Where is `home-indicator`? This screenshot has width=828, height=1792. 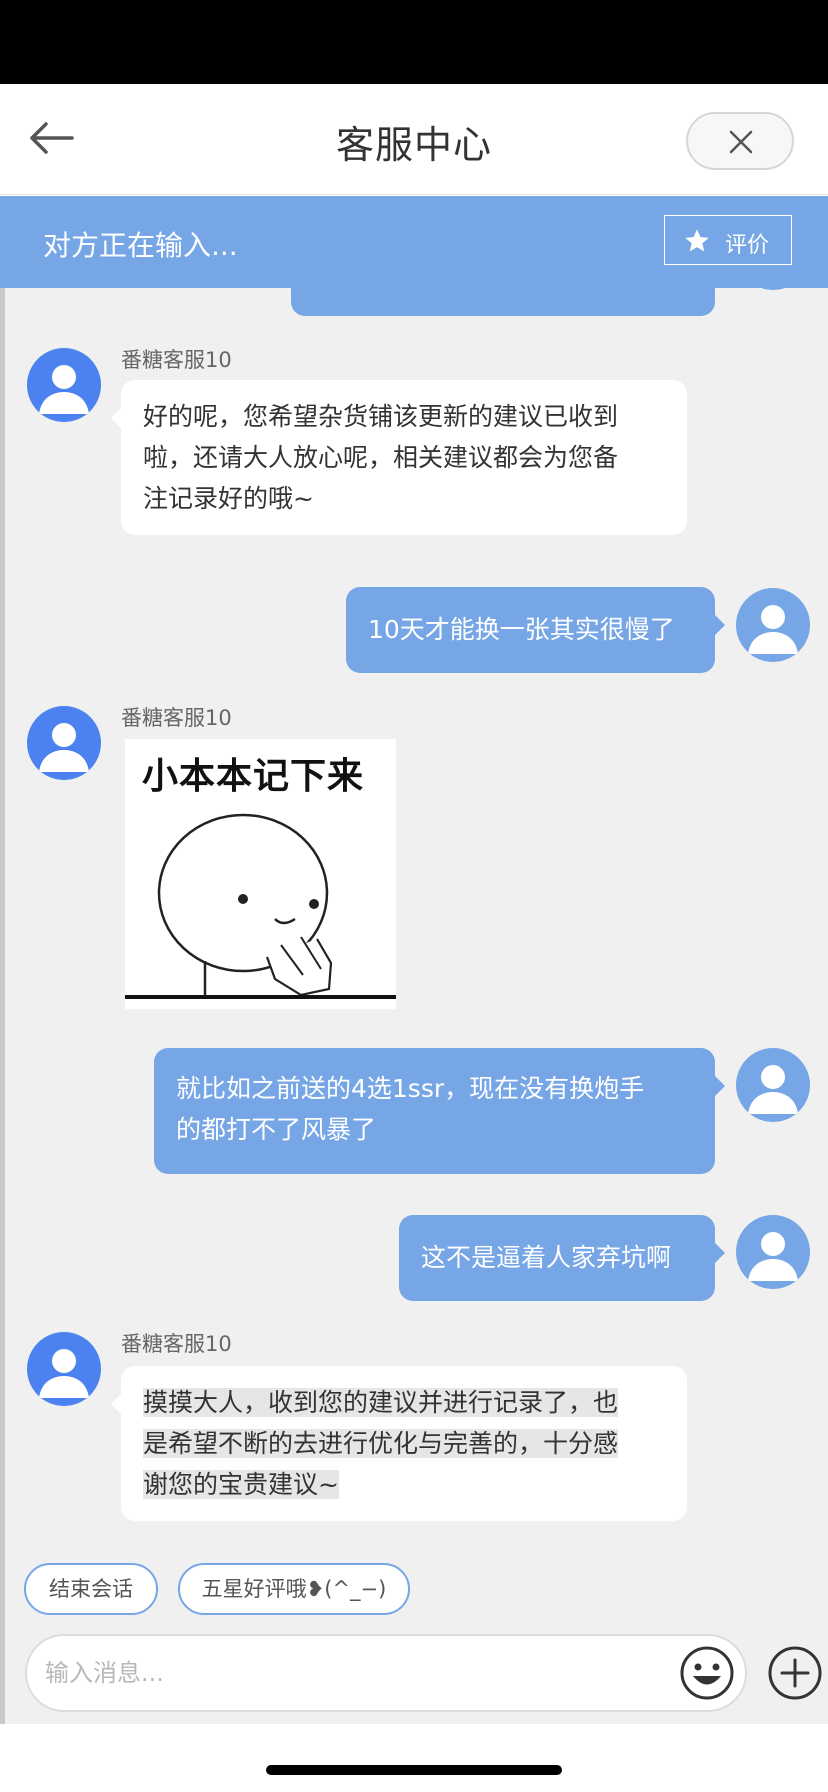
home-indicator is located at coordinates (414, 1770).